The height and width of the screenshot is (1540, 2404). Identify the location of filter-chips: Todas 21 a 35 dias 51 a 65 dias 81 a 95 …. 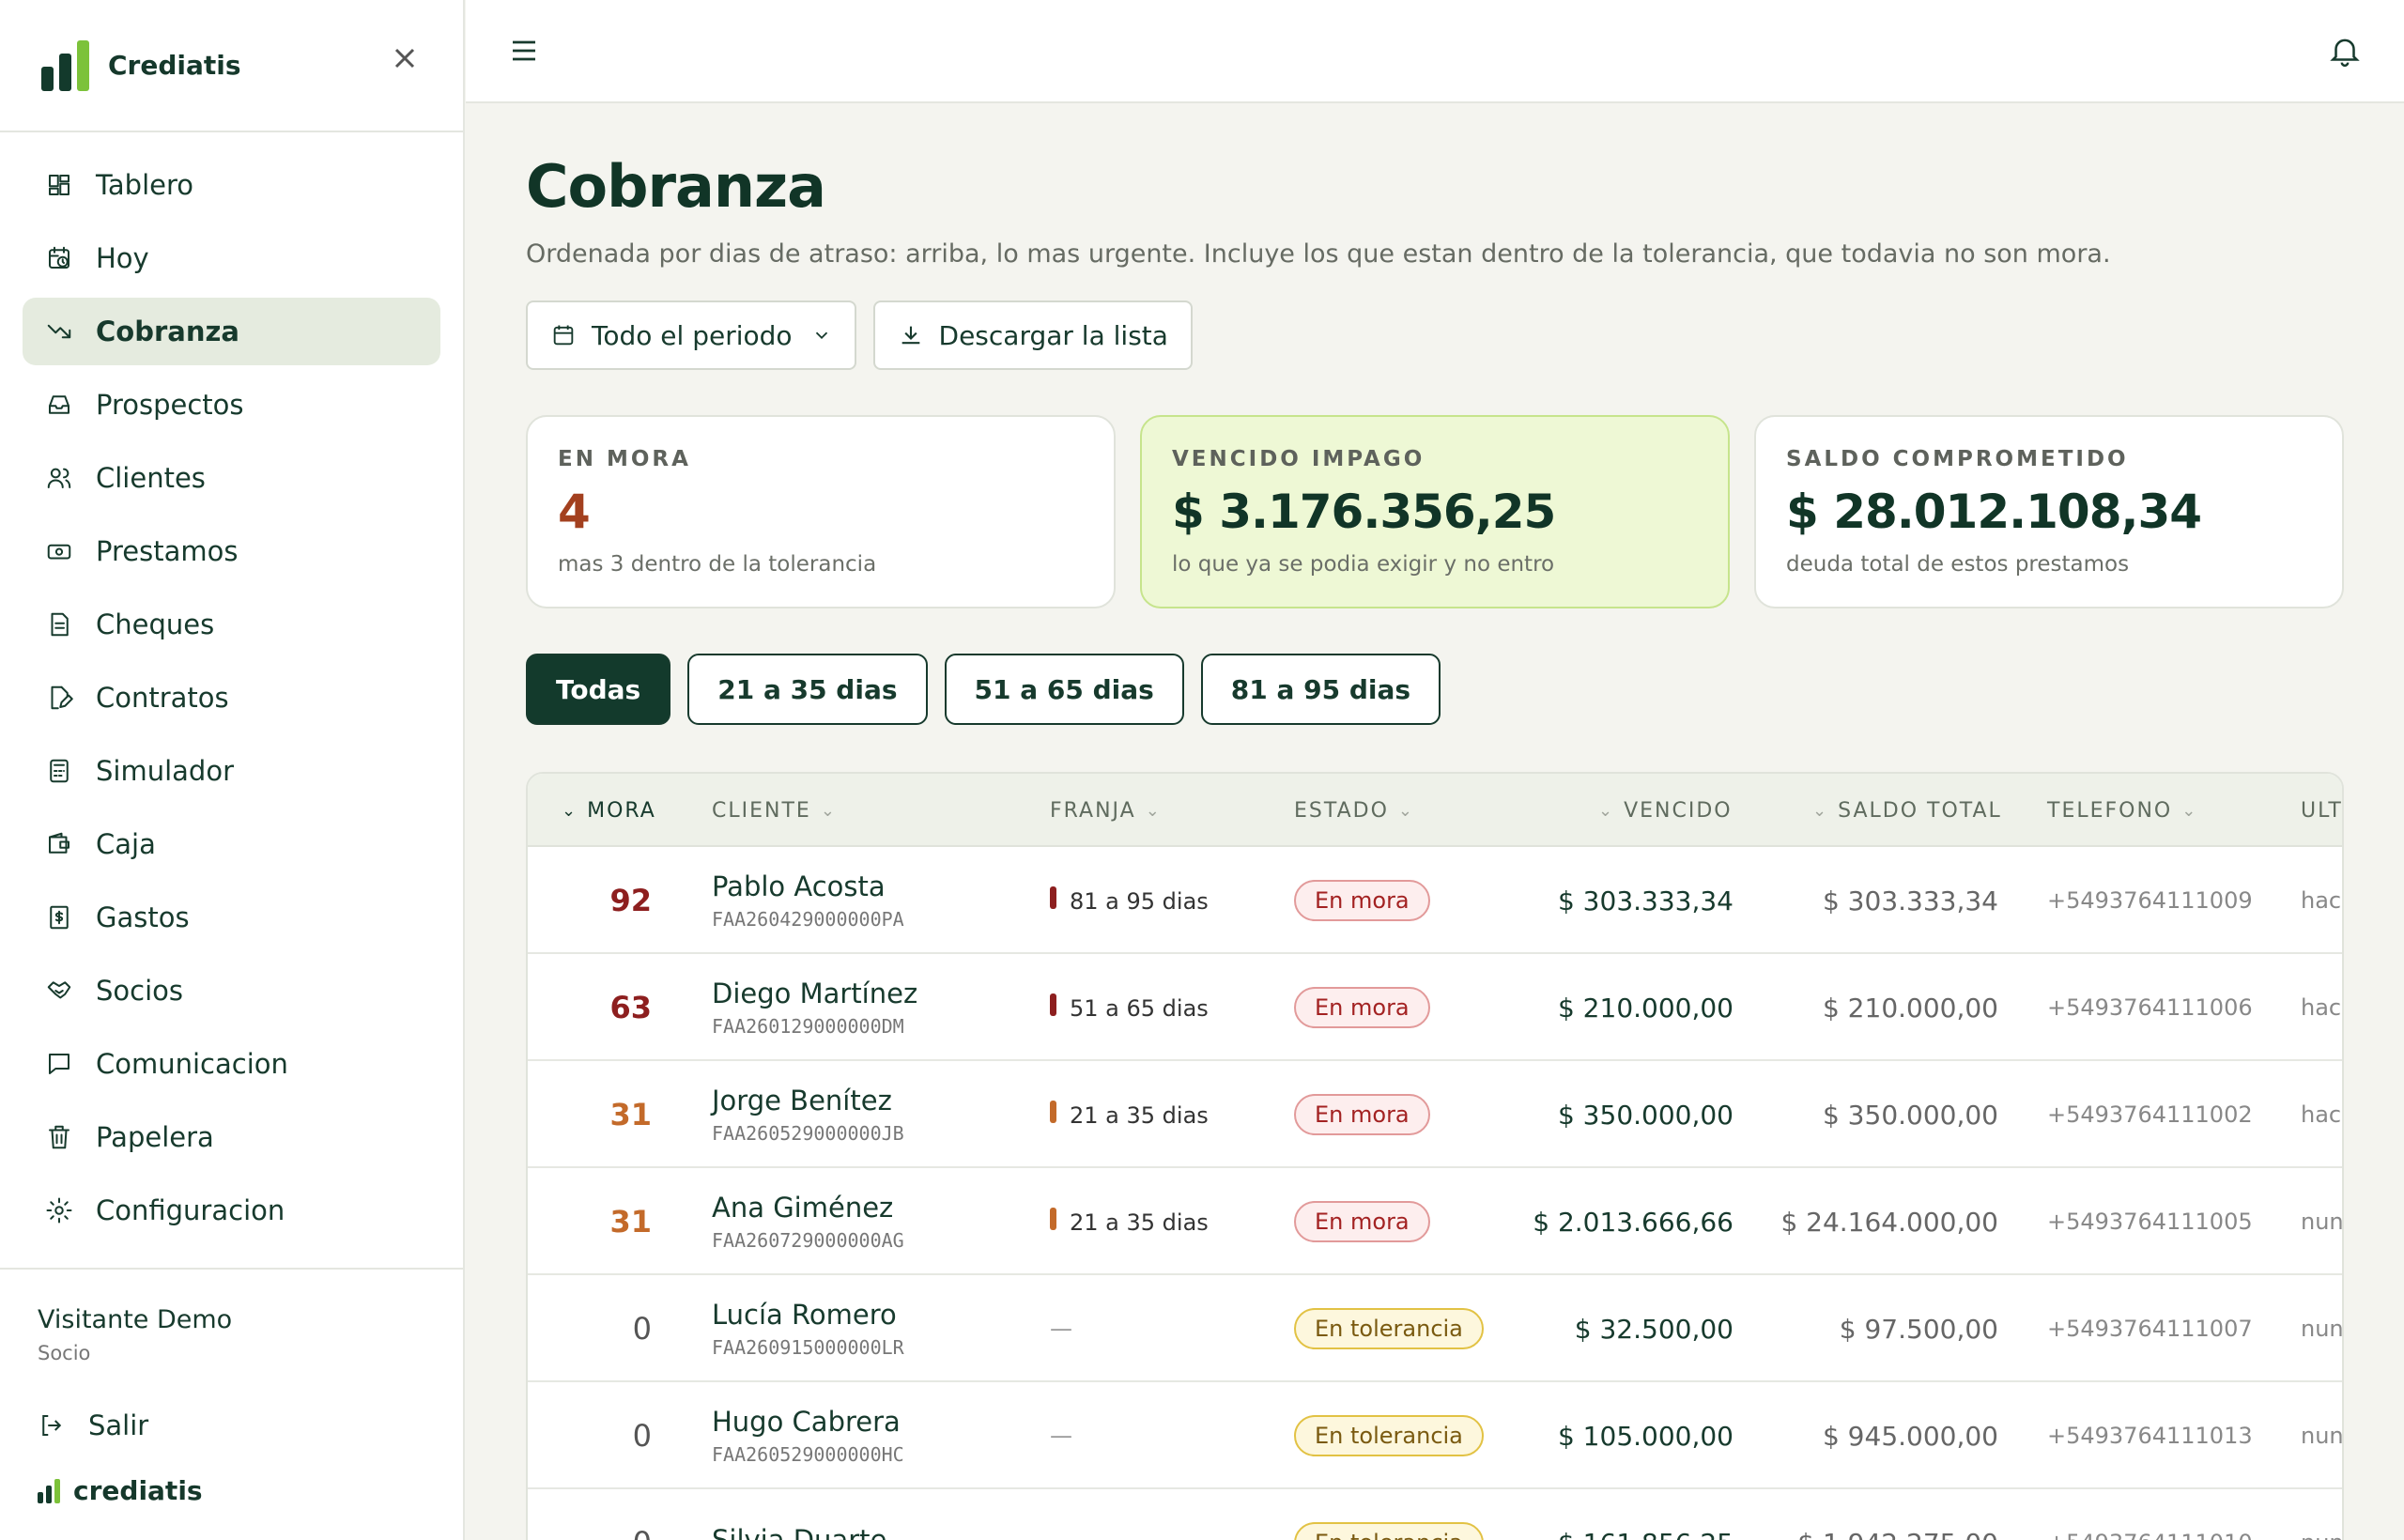
(1435, 689).